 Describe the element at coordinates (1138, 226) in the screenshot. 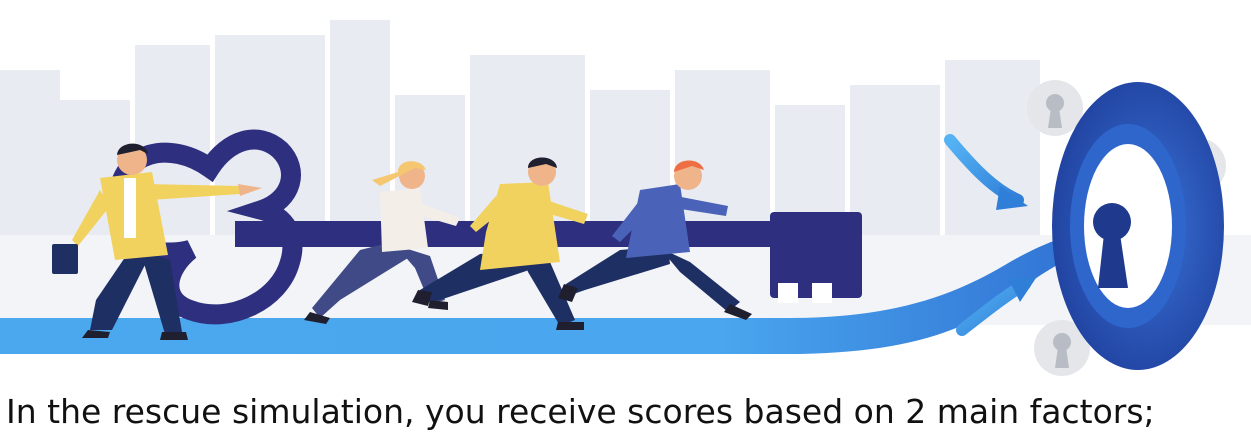

I see `lock-icon` at that location.